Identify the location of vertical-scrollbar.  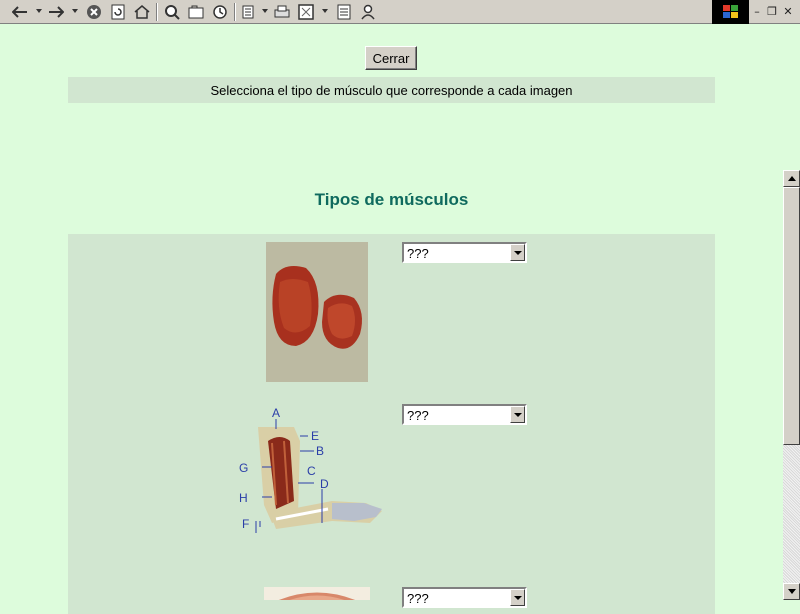
(791, 385).